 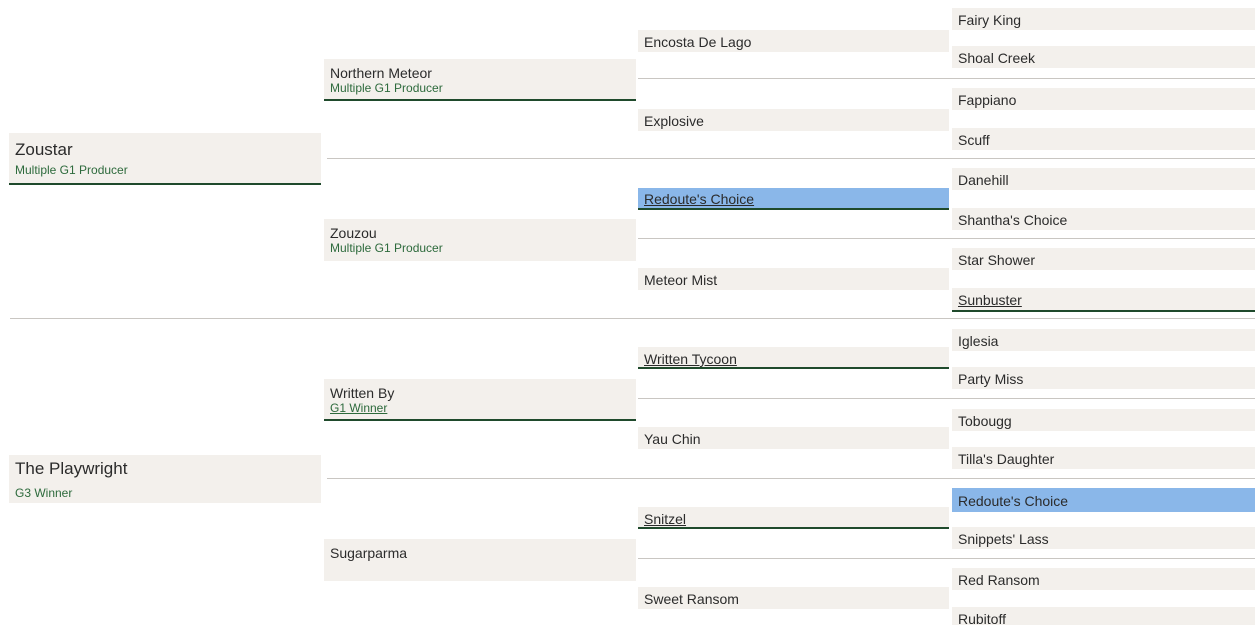 I want to click on pedigree-gen4-item: Tobougg, so click(x=1103, y=420).